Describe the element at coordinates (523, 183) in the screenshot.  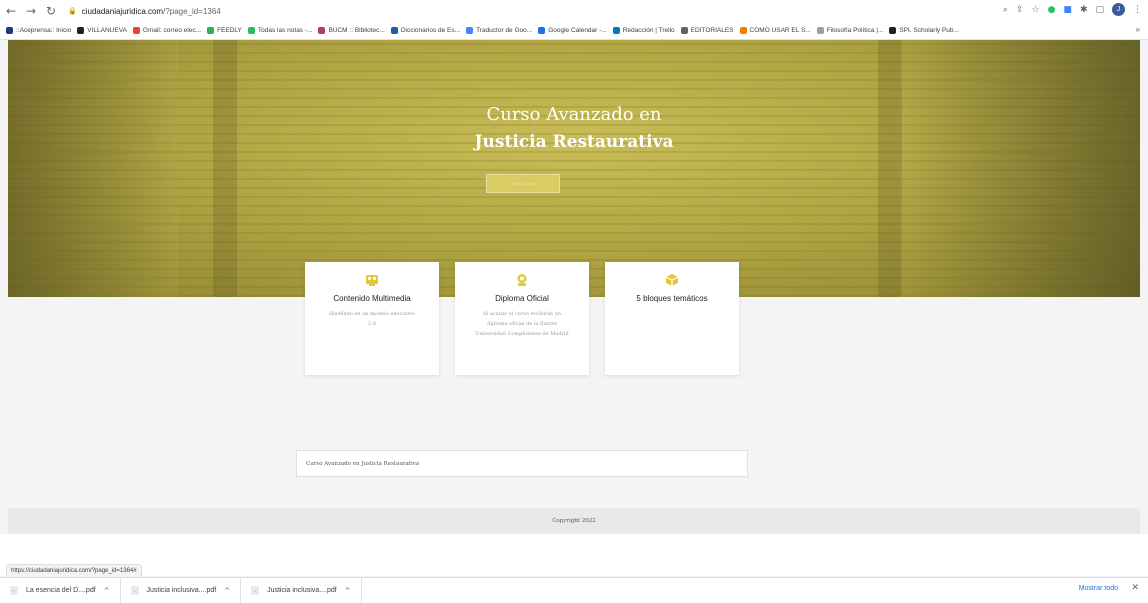
I see `hero-cta-button: Ver el Curso` at that location.